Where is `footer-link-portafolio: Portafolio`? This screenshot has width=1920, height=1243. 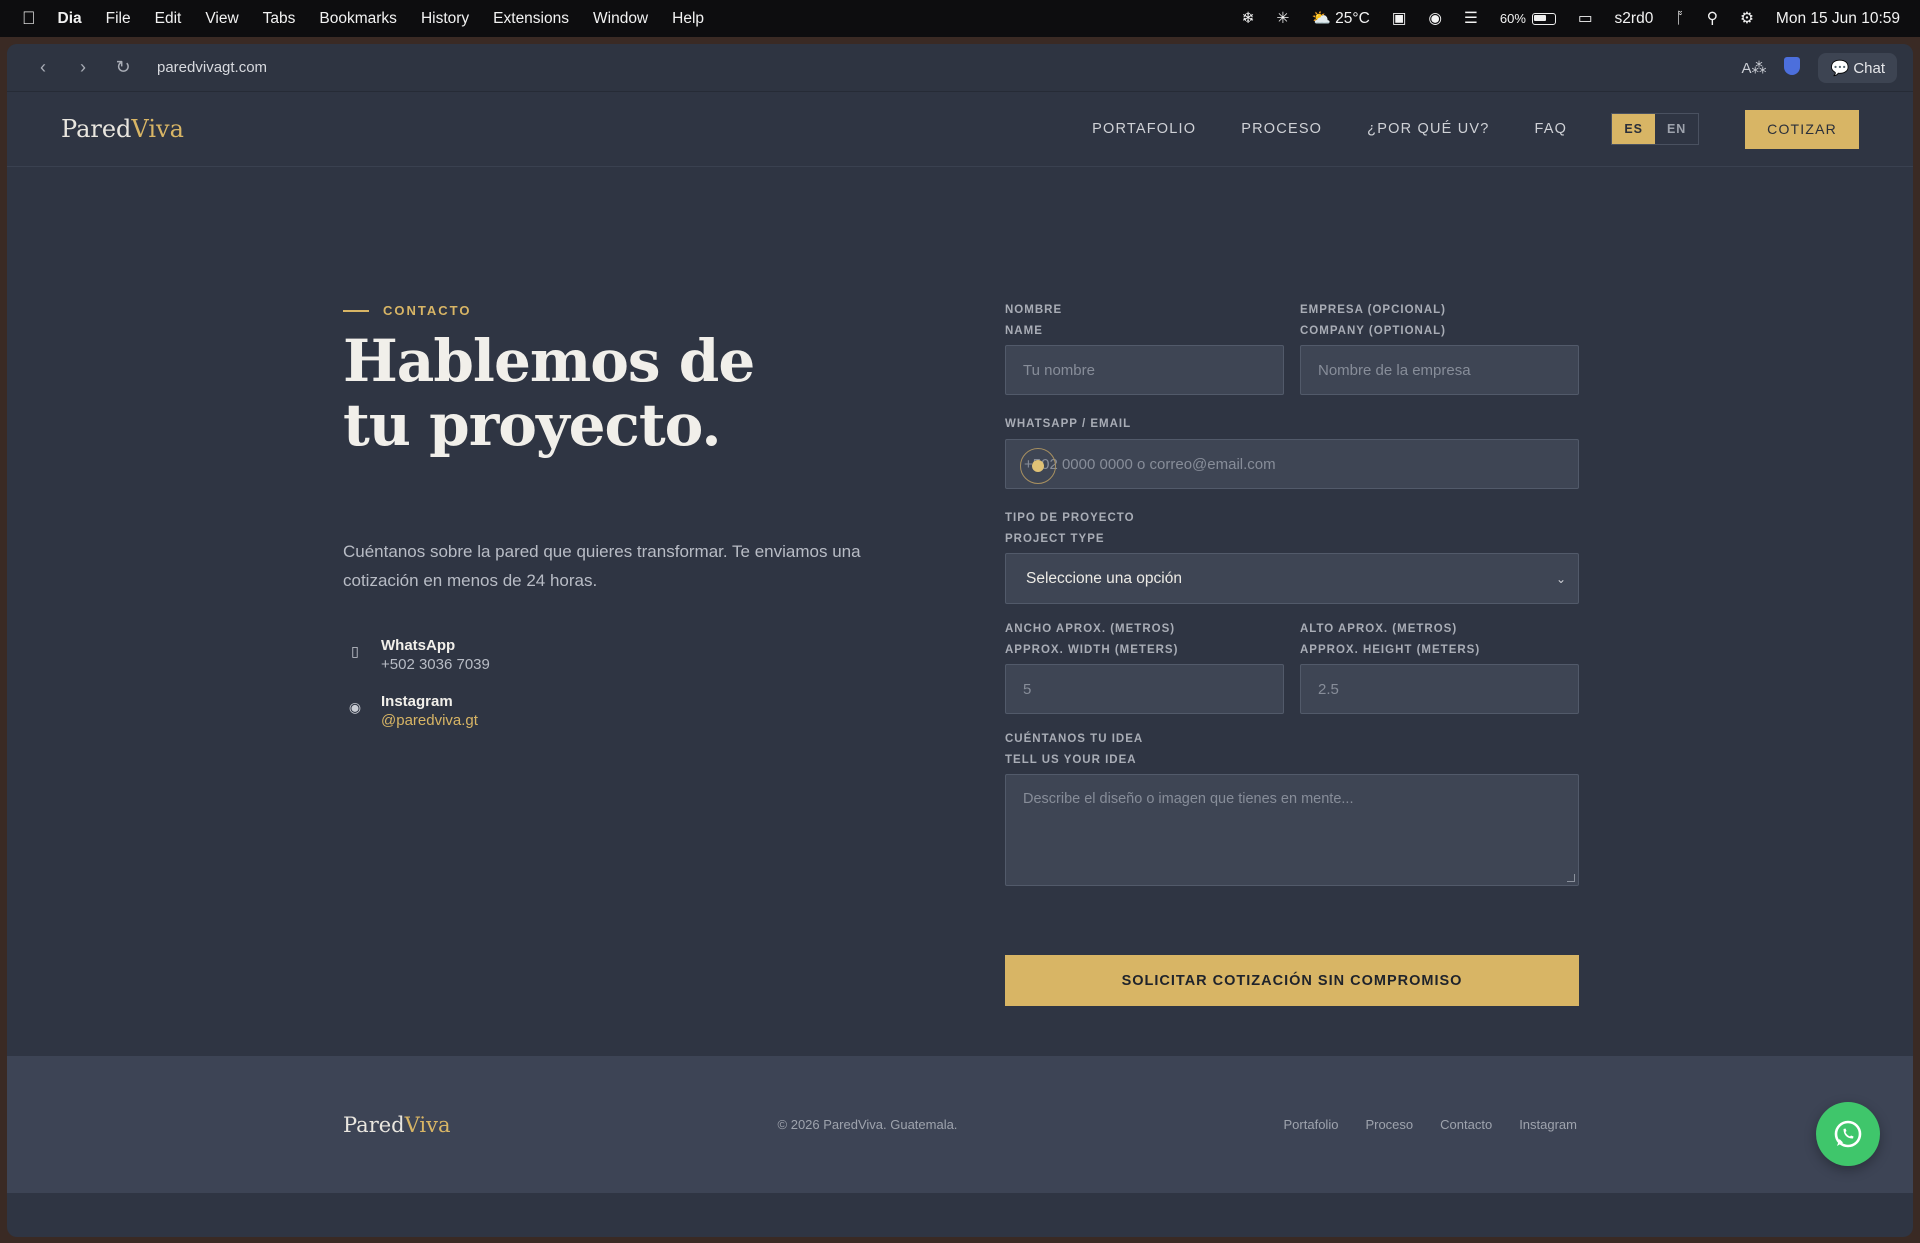
footer-link-portafolio: Portafolio is located at coordinates (1311, 1124).